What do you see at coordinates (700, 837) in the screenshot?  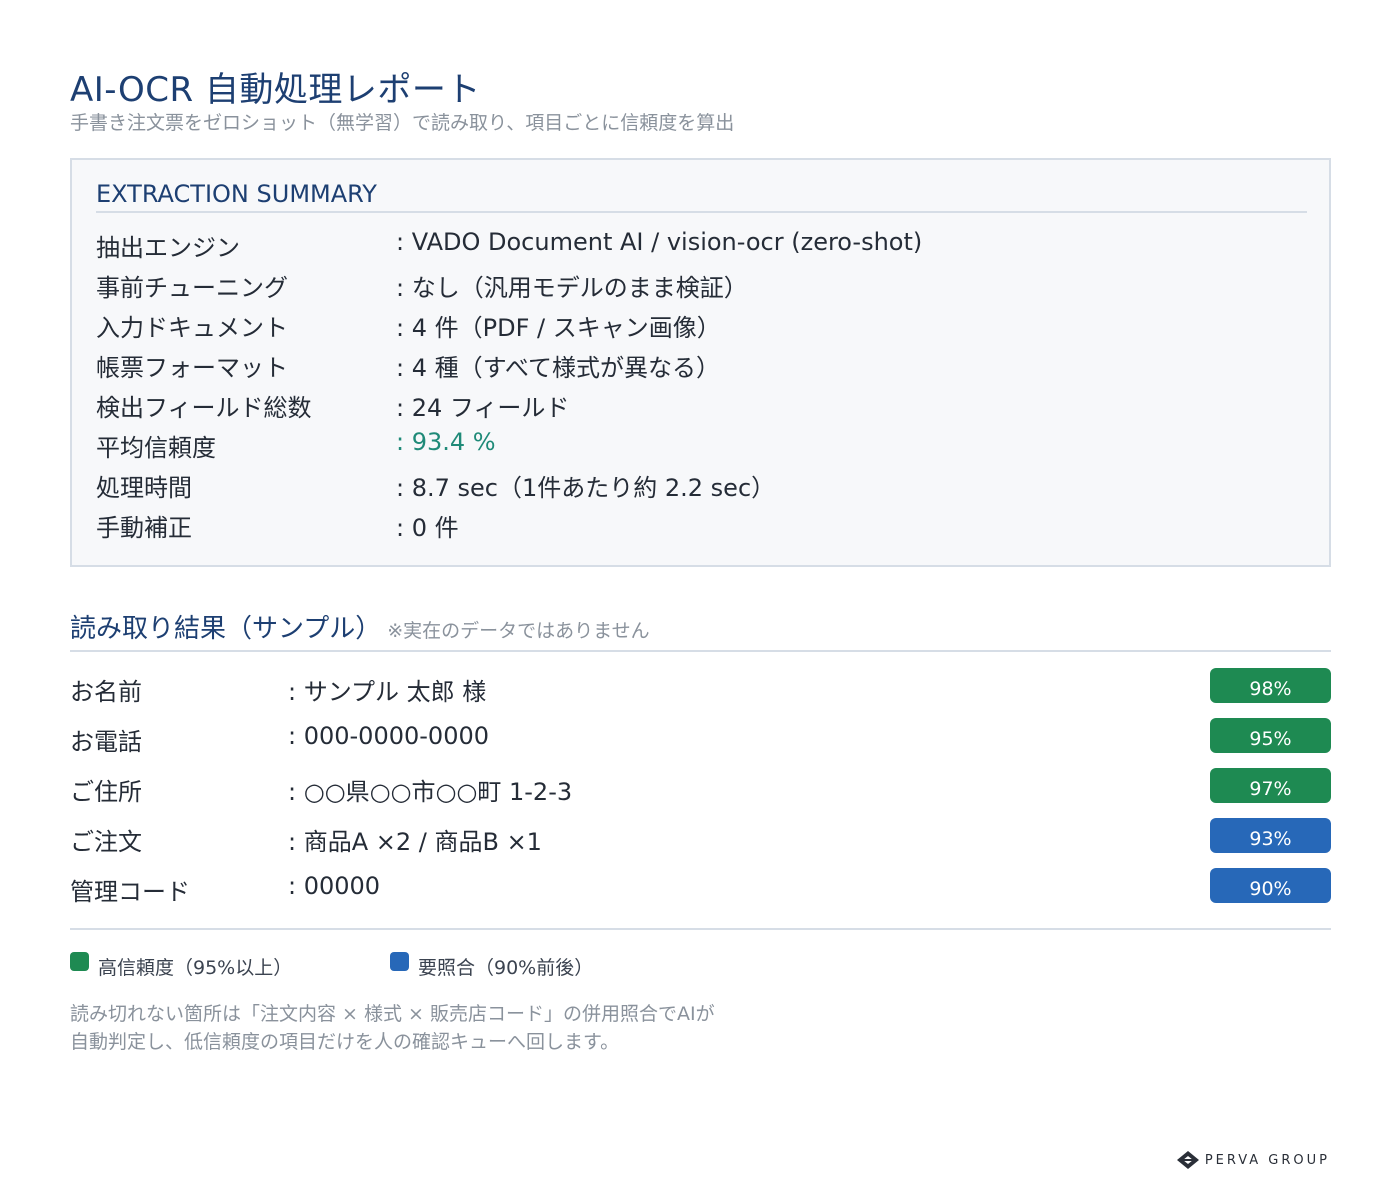 I see `result-row-order: ご注文 : 商品A ×2 / 商品B ×1 93%` at bounding box center [700, 837].